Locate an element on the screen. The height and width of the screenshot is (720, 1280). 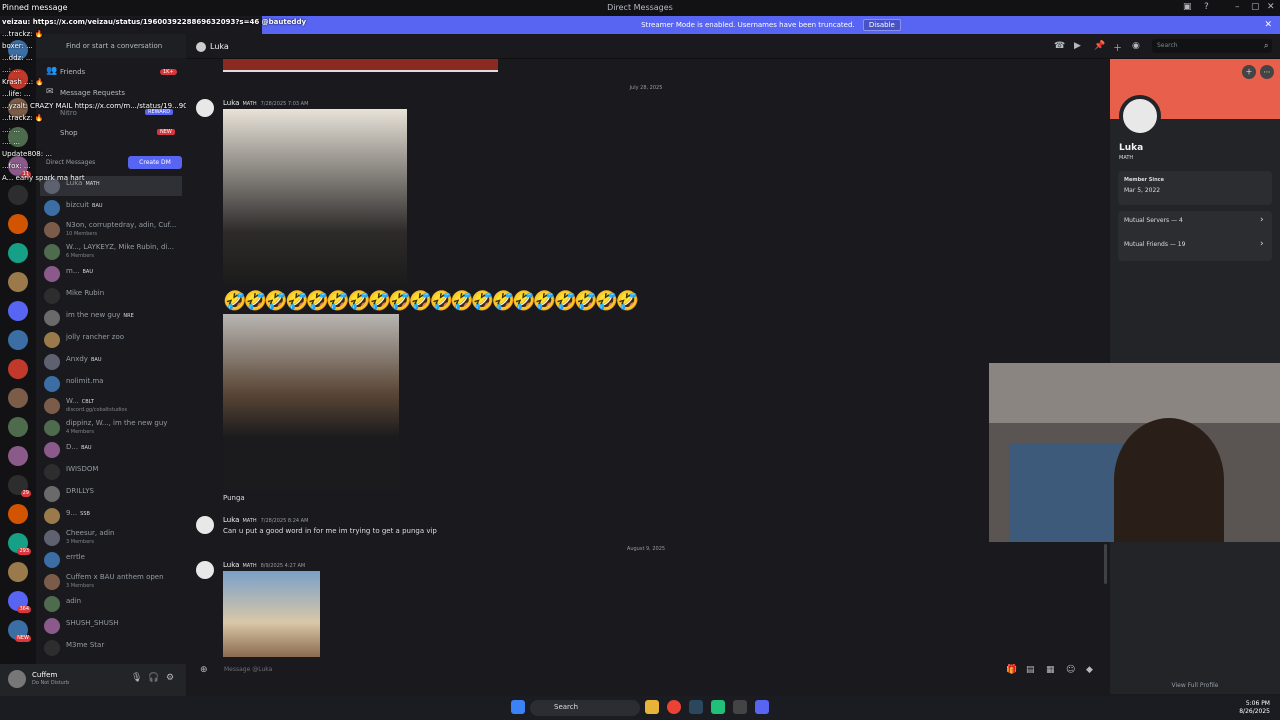
sticker-icon: ▦ is located at coordinates (1050, 670).